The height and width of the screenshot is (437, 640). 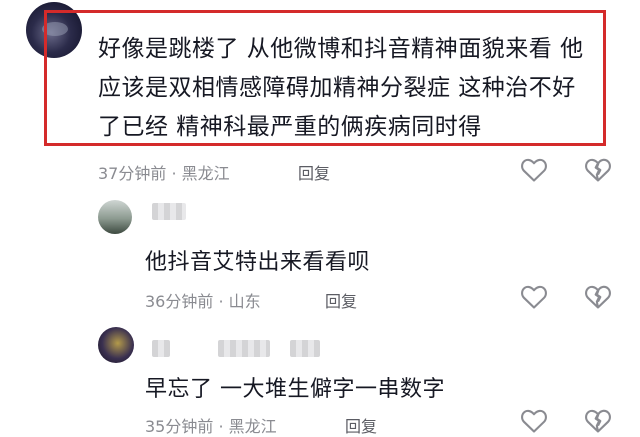 What do you see at coordinates (164, 173) in the screenshot?
I see `comment-meta: 37分钟前 · 黑龙江` at bounding box center [164, 173].